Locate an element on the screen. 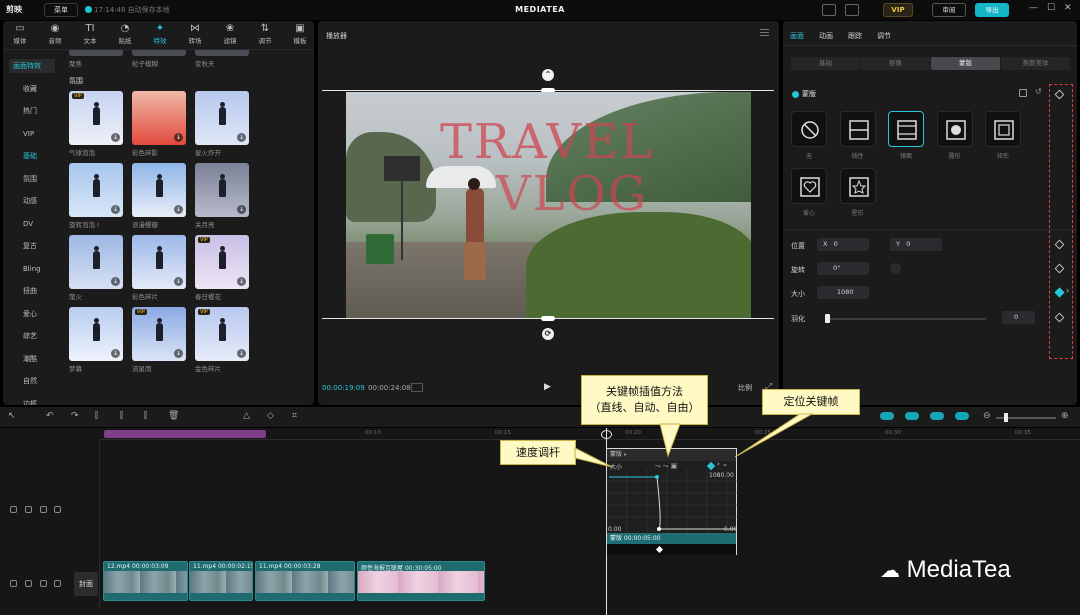  category-item: 扭曲 is located at coordinates (32, 291).